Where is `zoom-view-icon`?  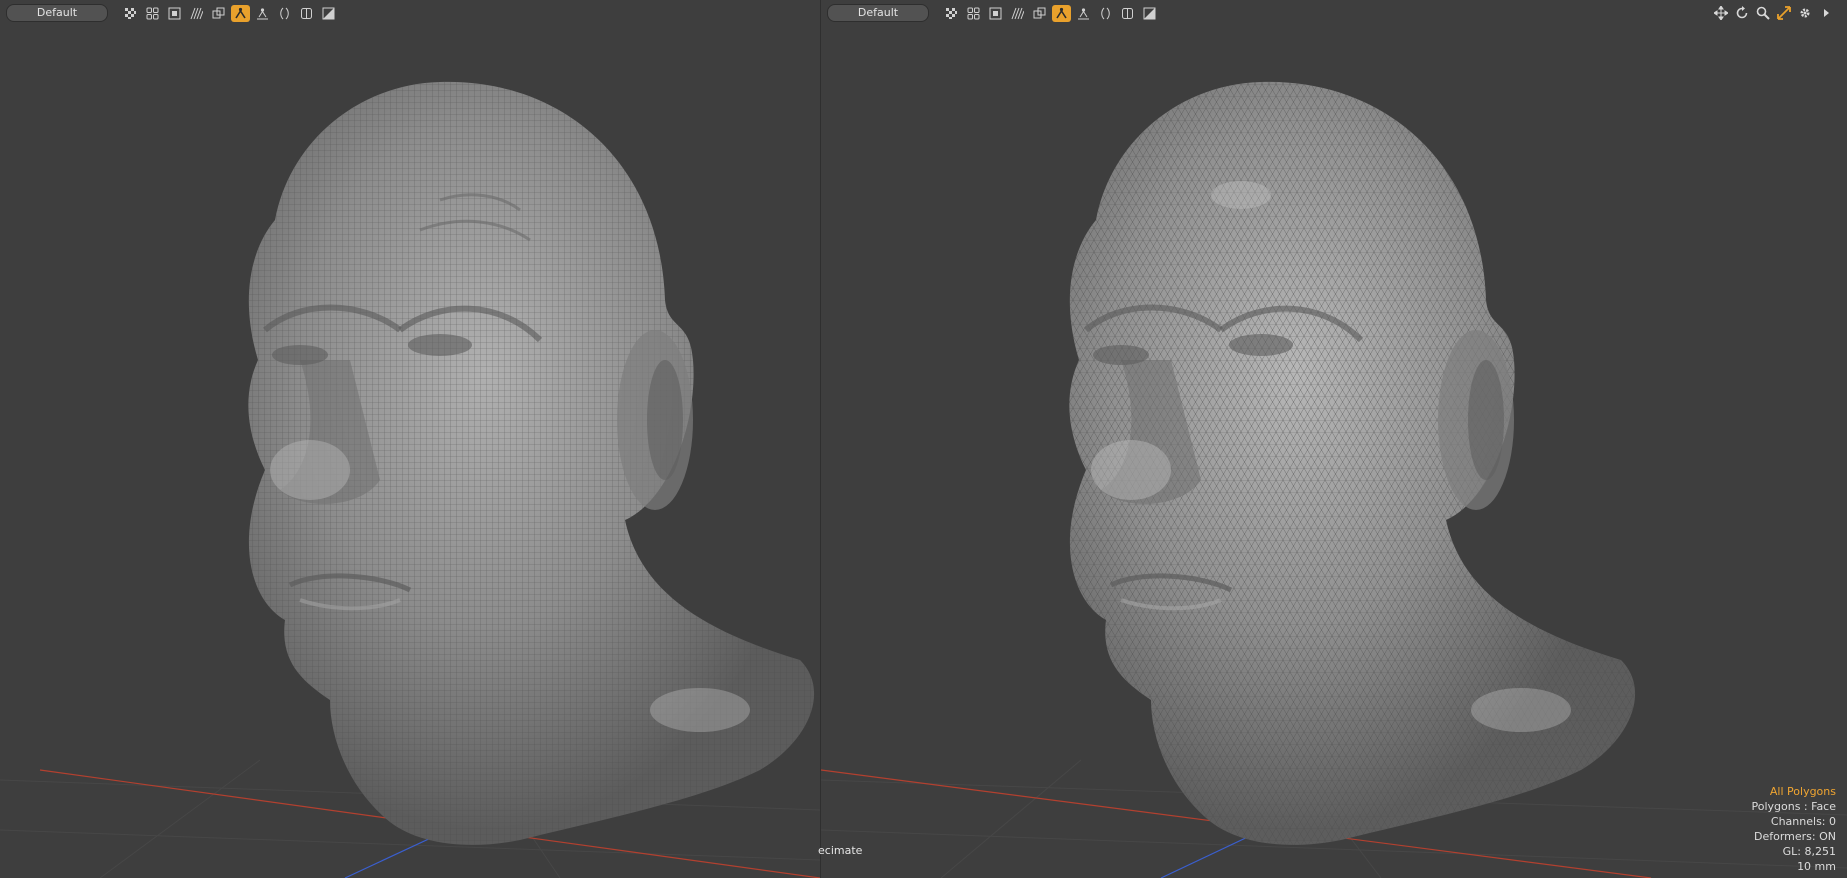 zoom-view-icon is located at coordinates (1762, 12).